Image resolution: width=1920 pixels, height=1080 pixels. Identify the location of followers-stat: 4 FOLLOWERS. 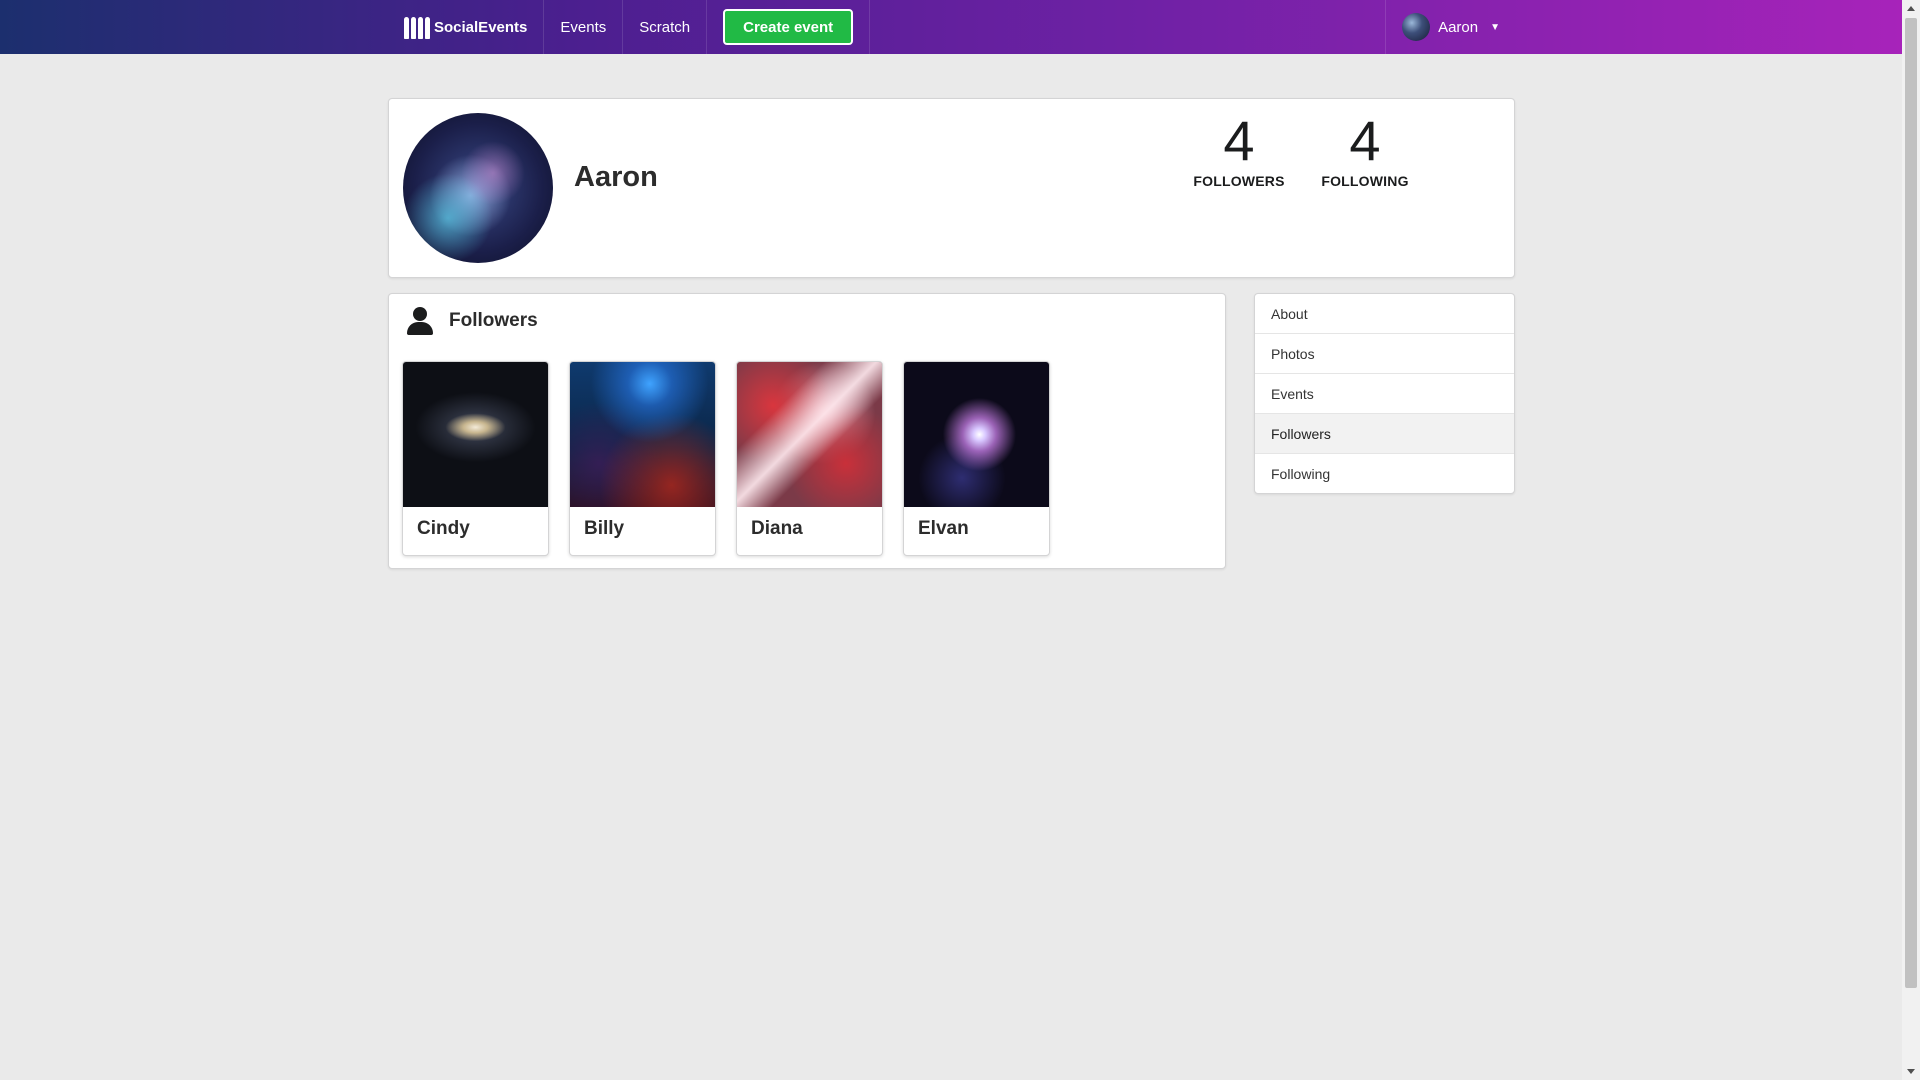
(1239, 149).